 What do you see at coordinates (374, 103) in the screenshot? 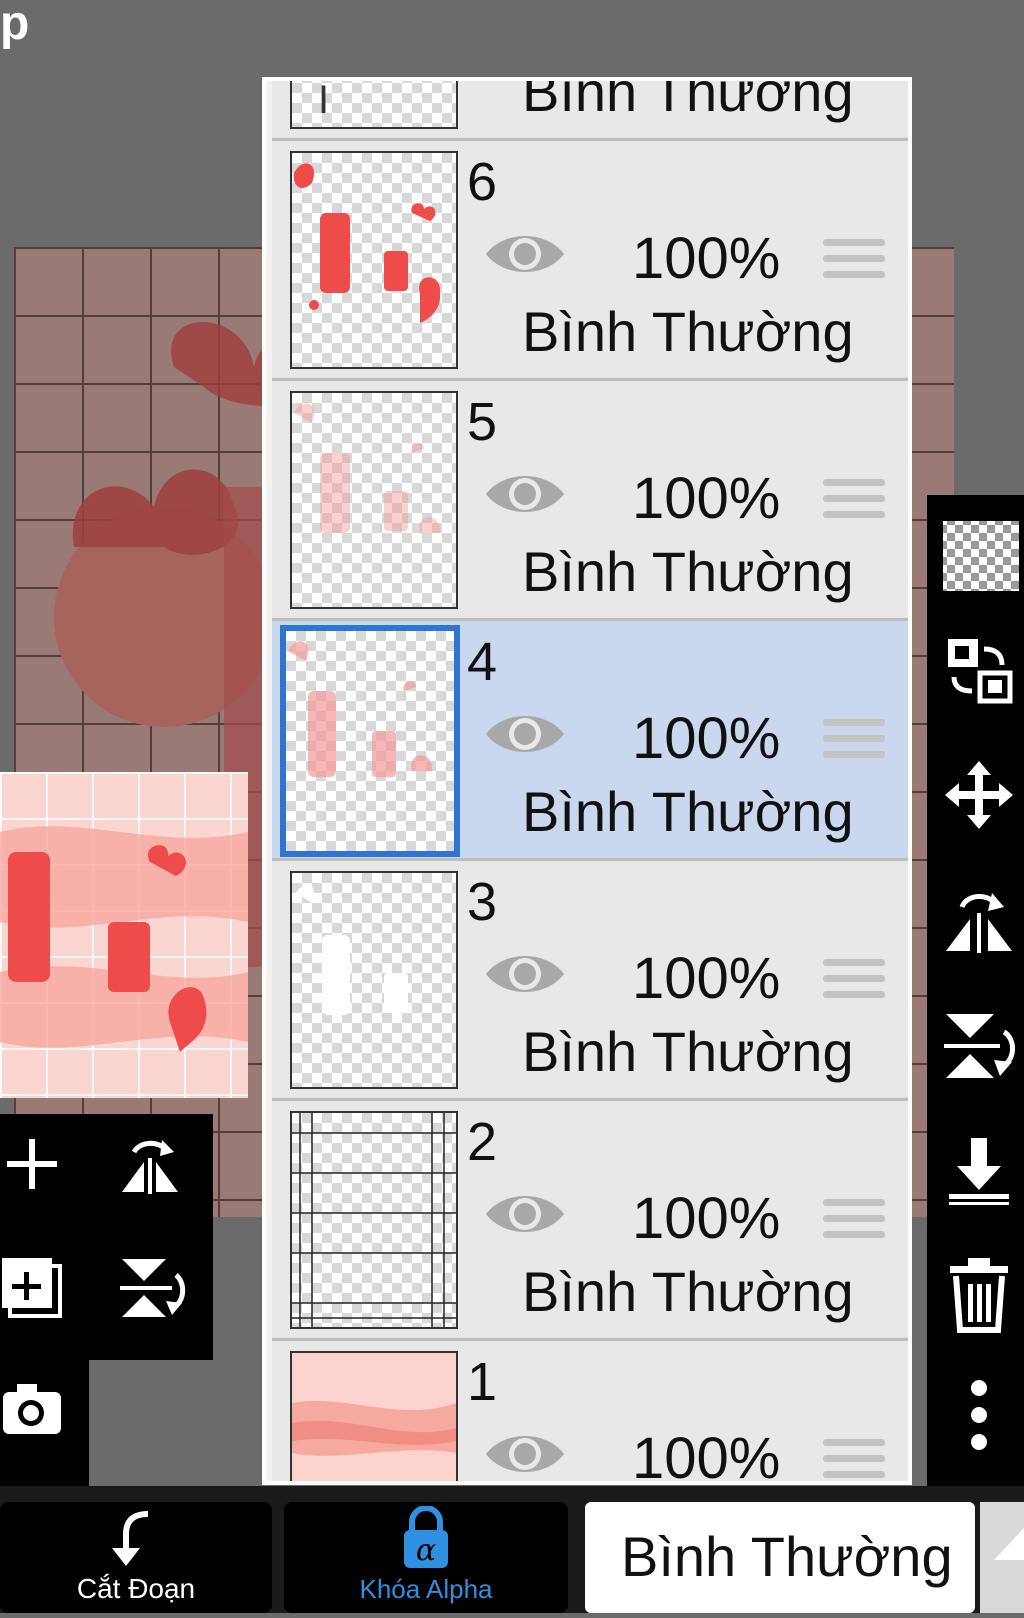
I see `layer-thumbnail: I` at bounding box center [374, 103].